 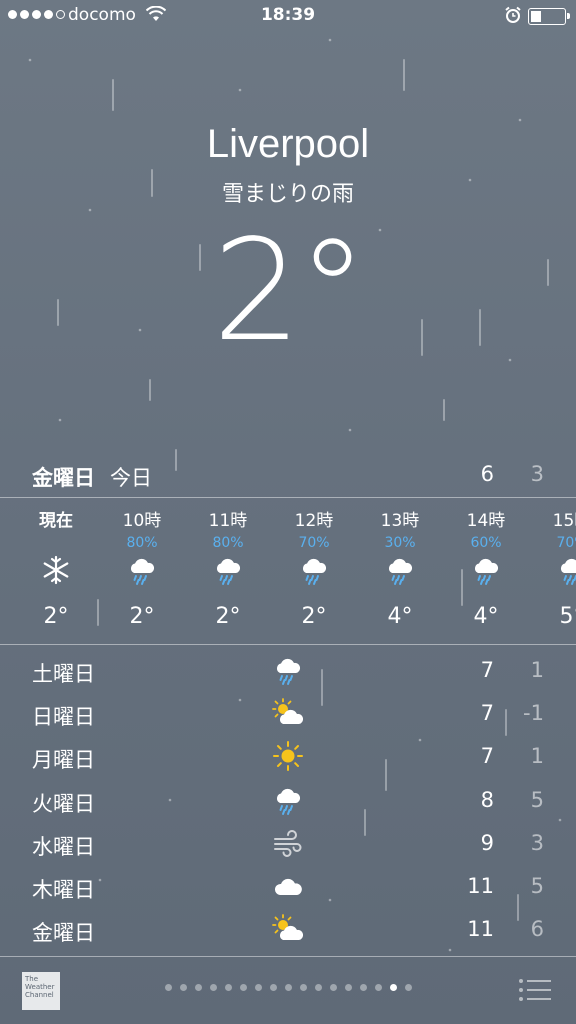 I want to click on daily-row: 日曜日 7 -1, so click(x=288, y=714).